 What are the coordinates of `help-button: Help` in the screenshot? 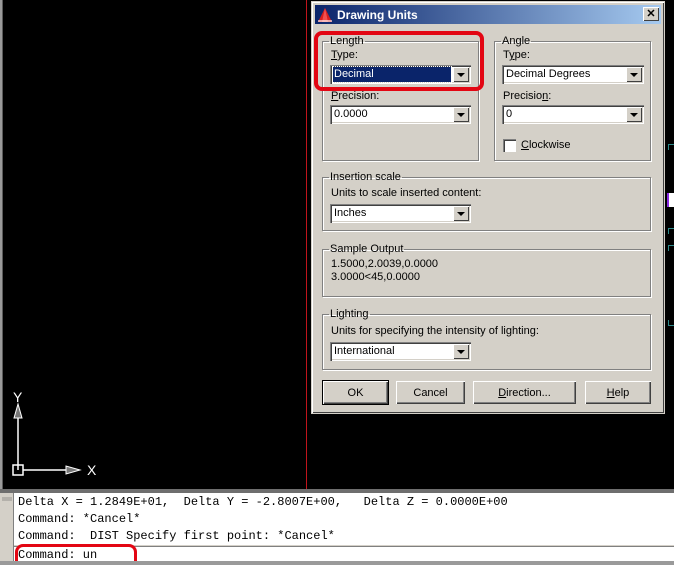 It's located at (618, 392).